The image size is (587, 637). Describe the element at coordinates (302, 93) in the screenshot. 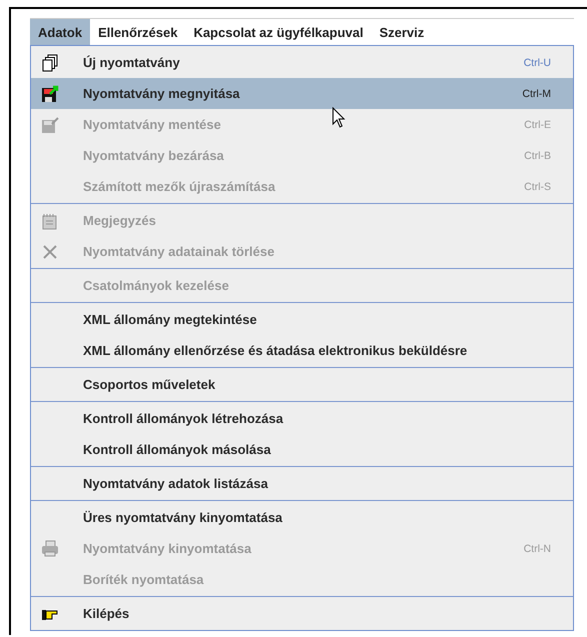

I see `menu-item: Nyomtatvány megnyitása Ctrl-M` at that location.